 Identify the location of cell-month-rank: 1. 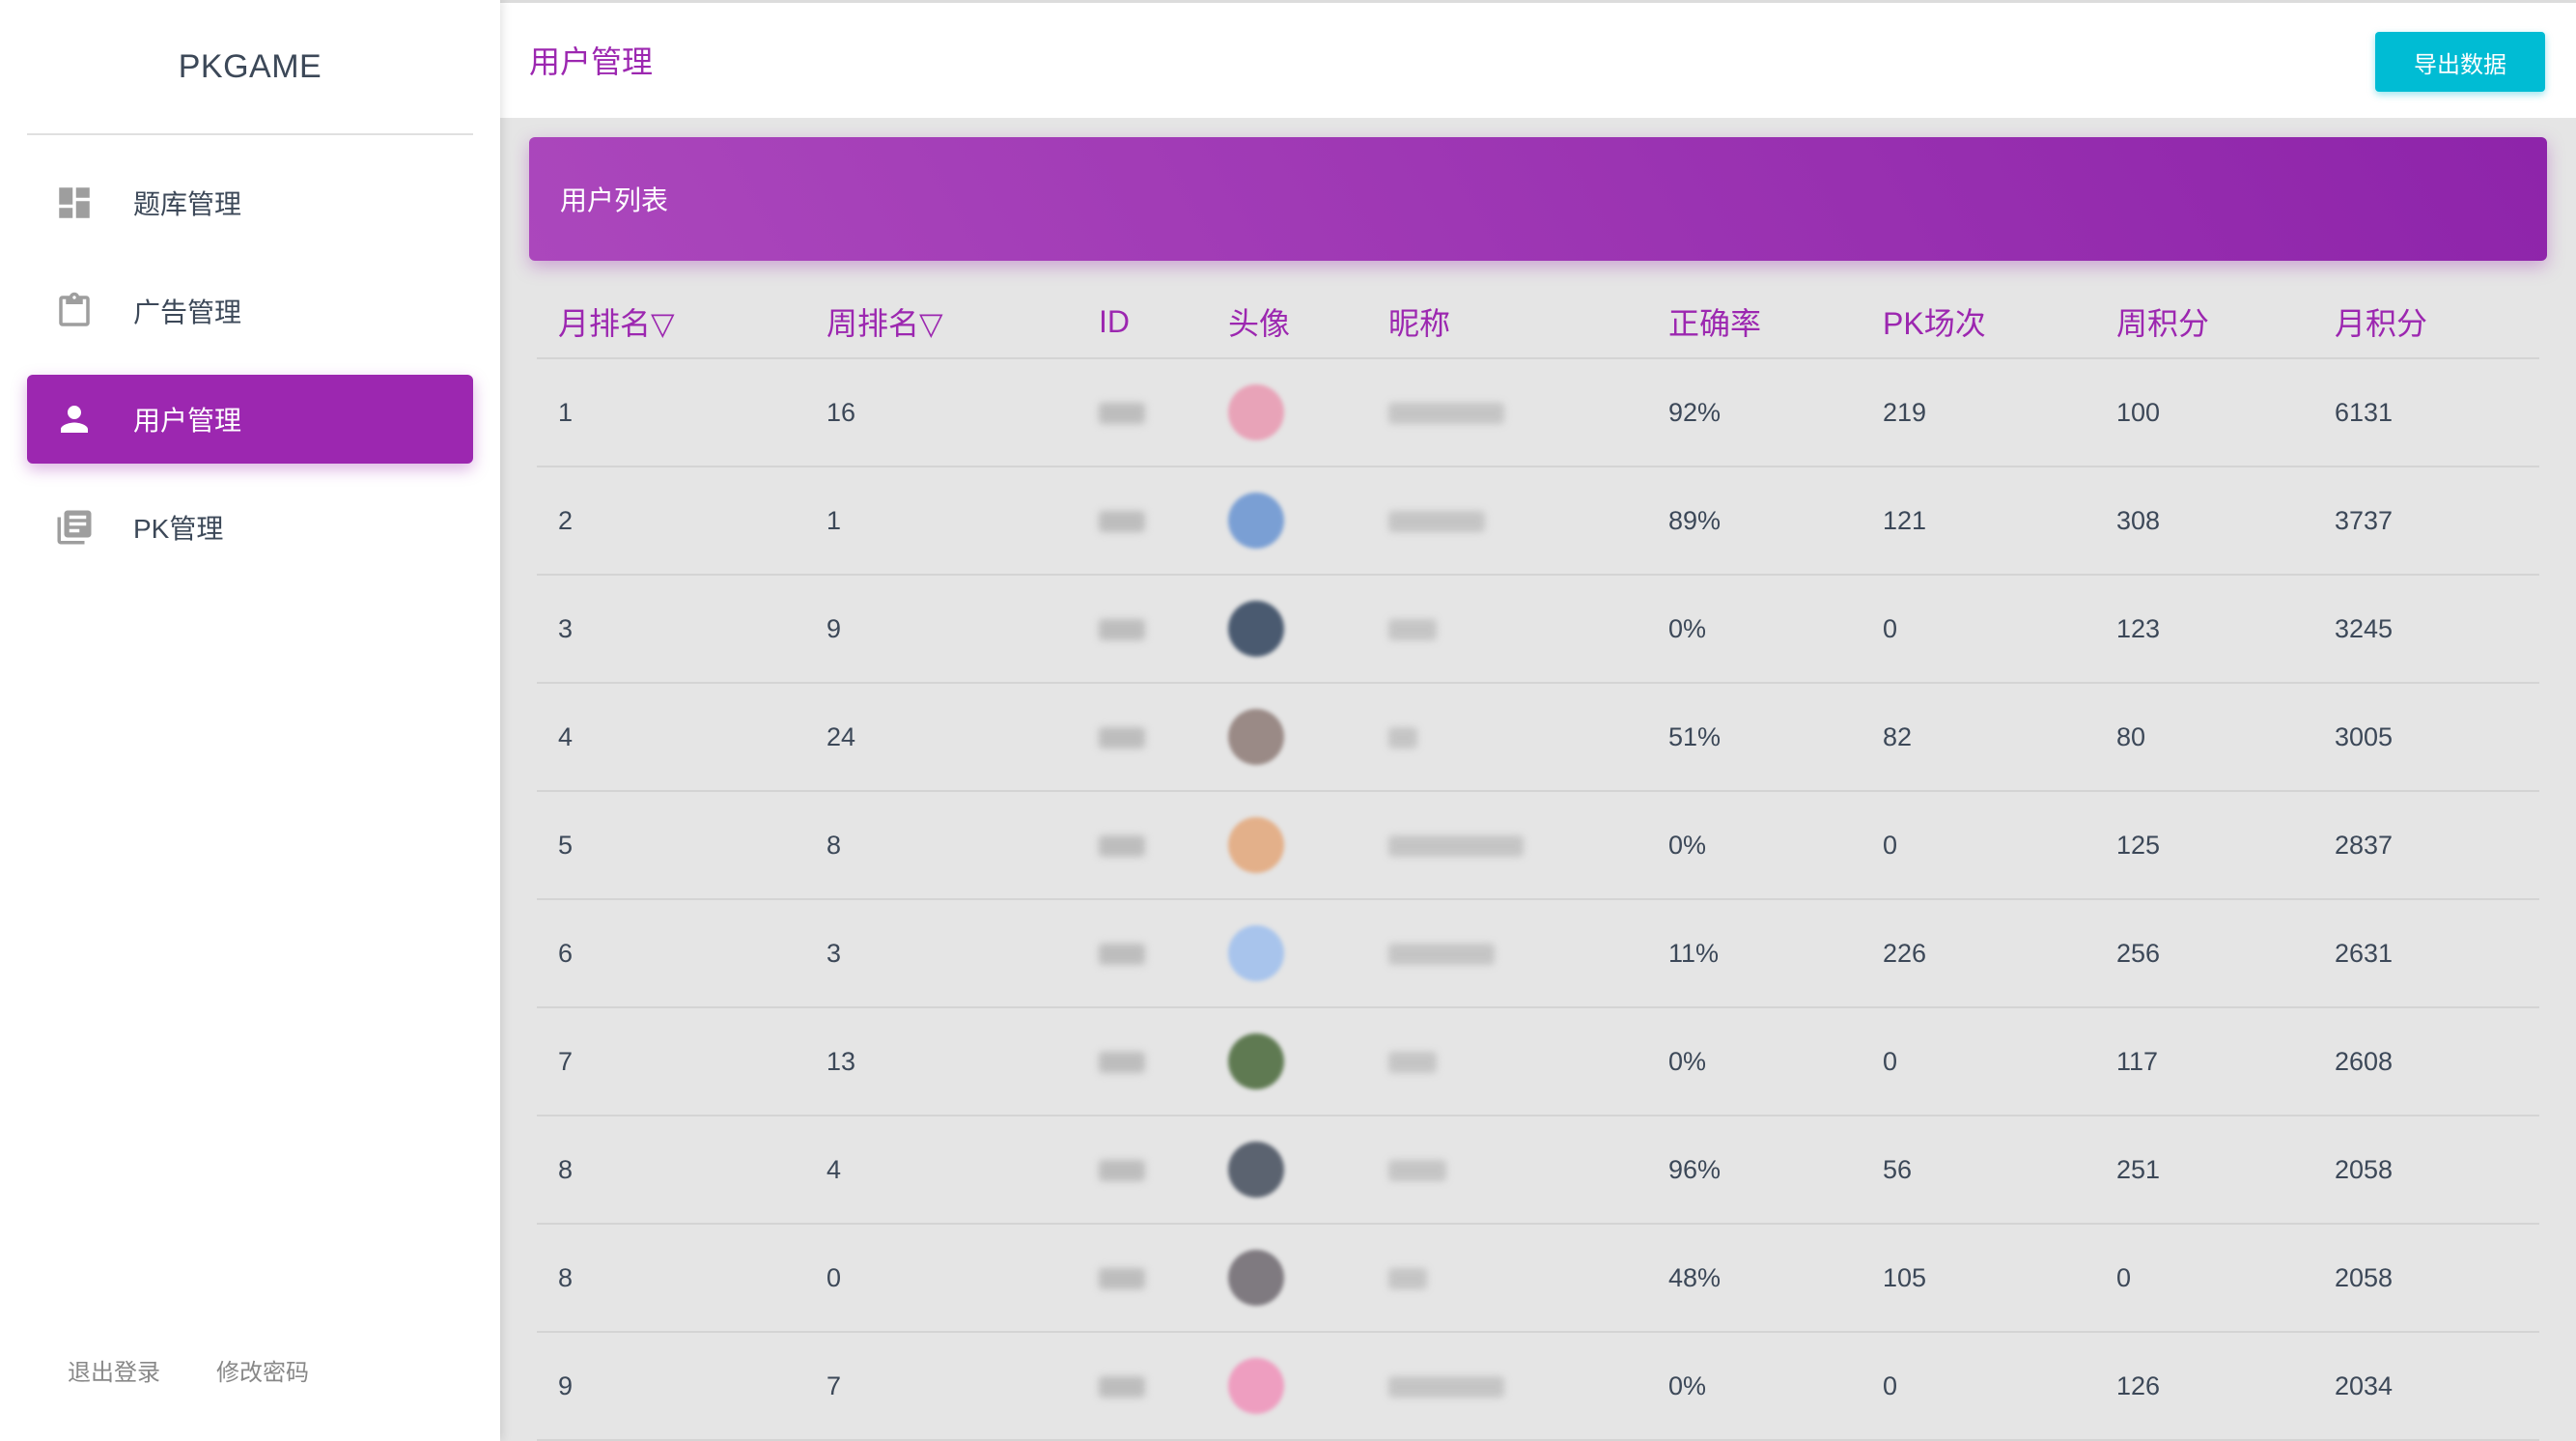
(671, 412).